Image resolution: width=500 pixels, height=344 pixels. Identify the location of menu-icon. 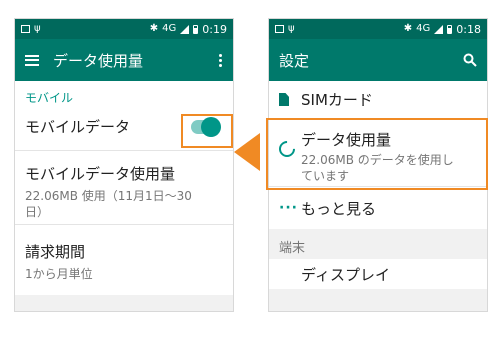
(32, 60).